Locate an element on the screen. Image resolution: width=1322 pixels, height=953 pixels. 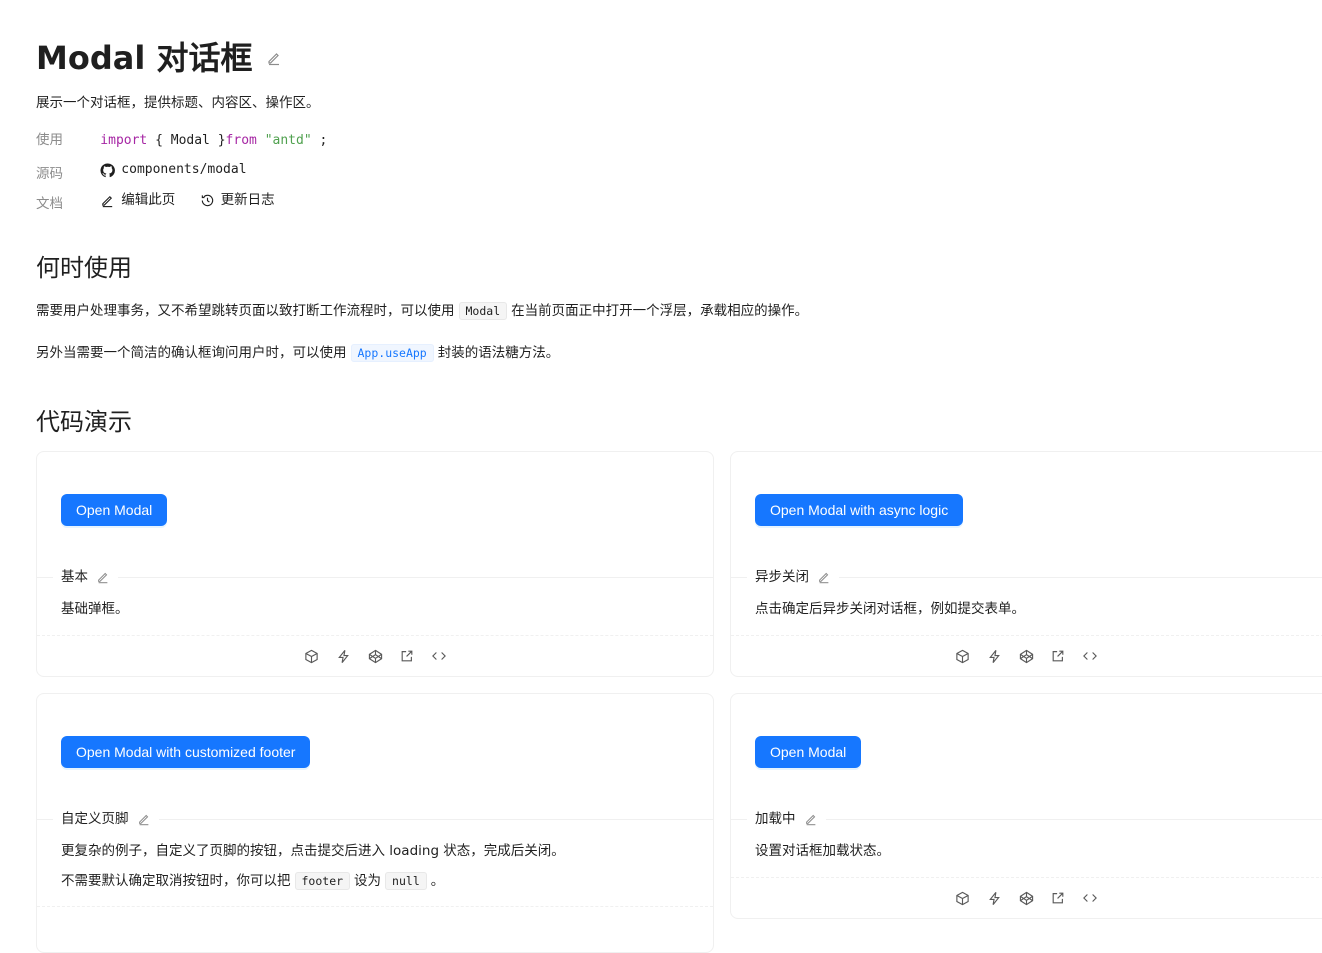
demo-title-text: 加载中 is located at coordinates (775, 819).